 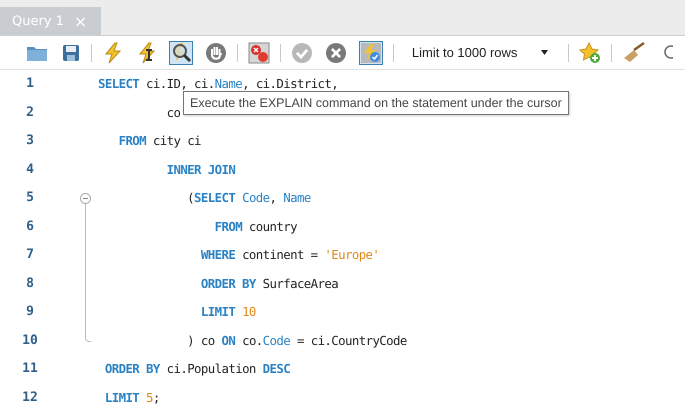 I want to click on lightning-icon, so click(x=113, y=52).